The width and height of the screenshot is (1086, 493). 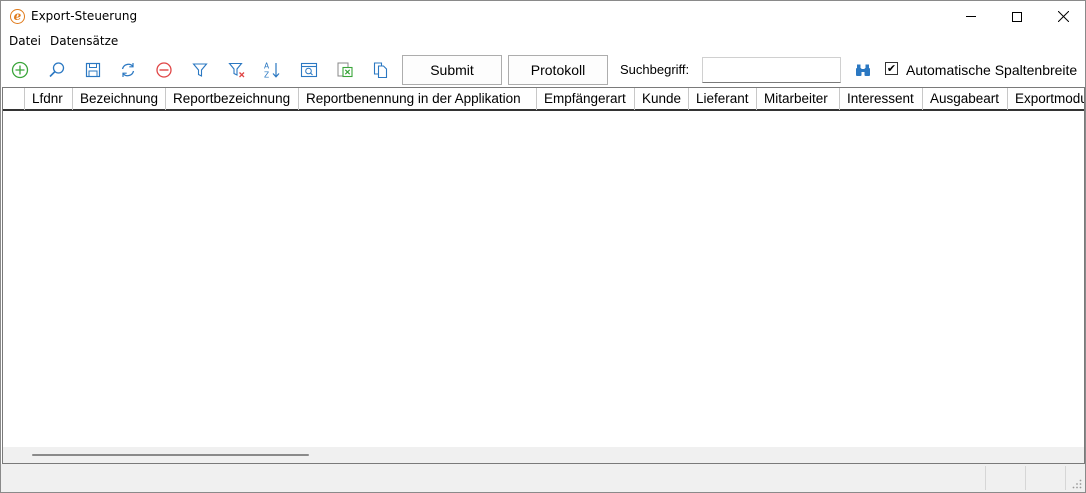 I want to click on menu-bar: Datei Datensätze, so click(x=543, y=42).